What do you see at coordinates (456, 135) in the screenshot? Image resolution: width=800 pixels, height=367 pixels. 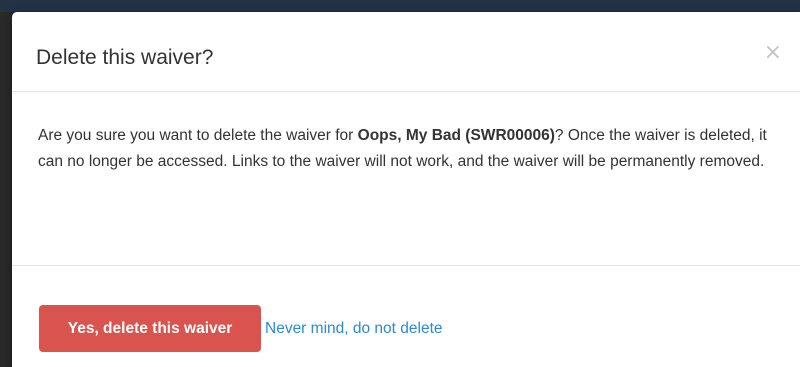 I see `waiver-name: Oops, My Bad (SWR00006)` at bounding box center [456, 135].